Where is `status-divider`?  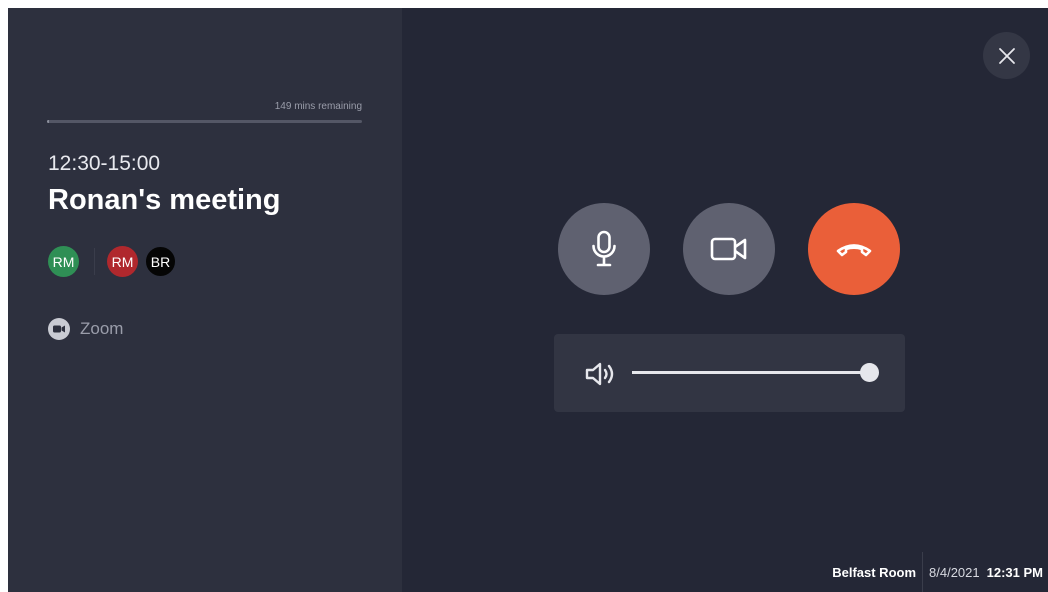 status-divider is located at coordinates (923, 572).